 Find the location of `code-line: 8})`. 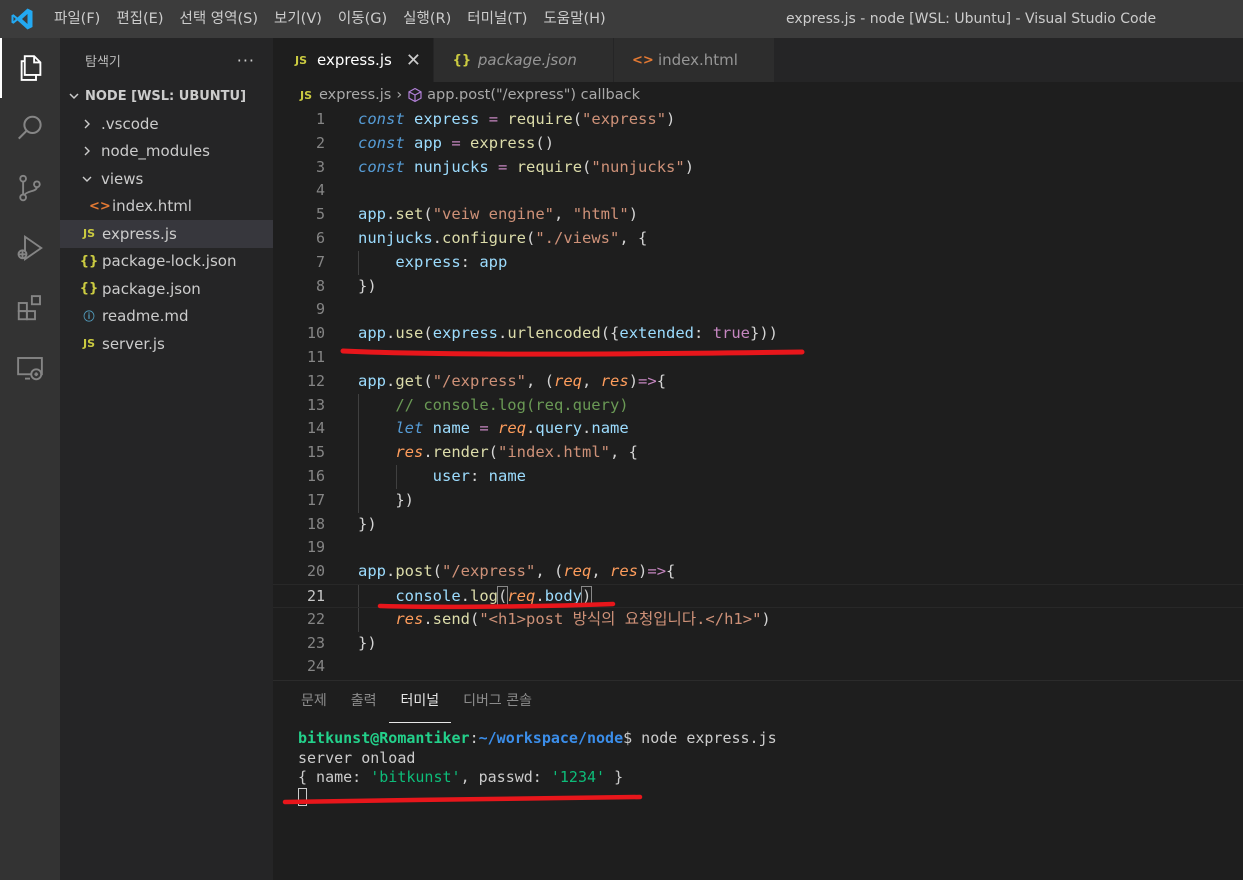

code-line: 8}) is located at coordinates (758, 287).